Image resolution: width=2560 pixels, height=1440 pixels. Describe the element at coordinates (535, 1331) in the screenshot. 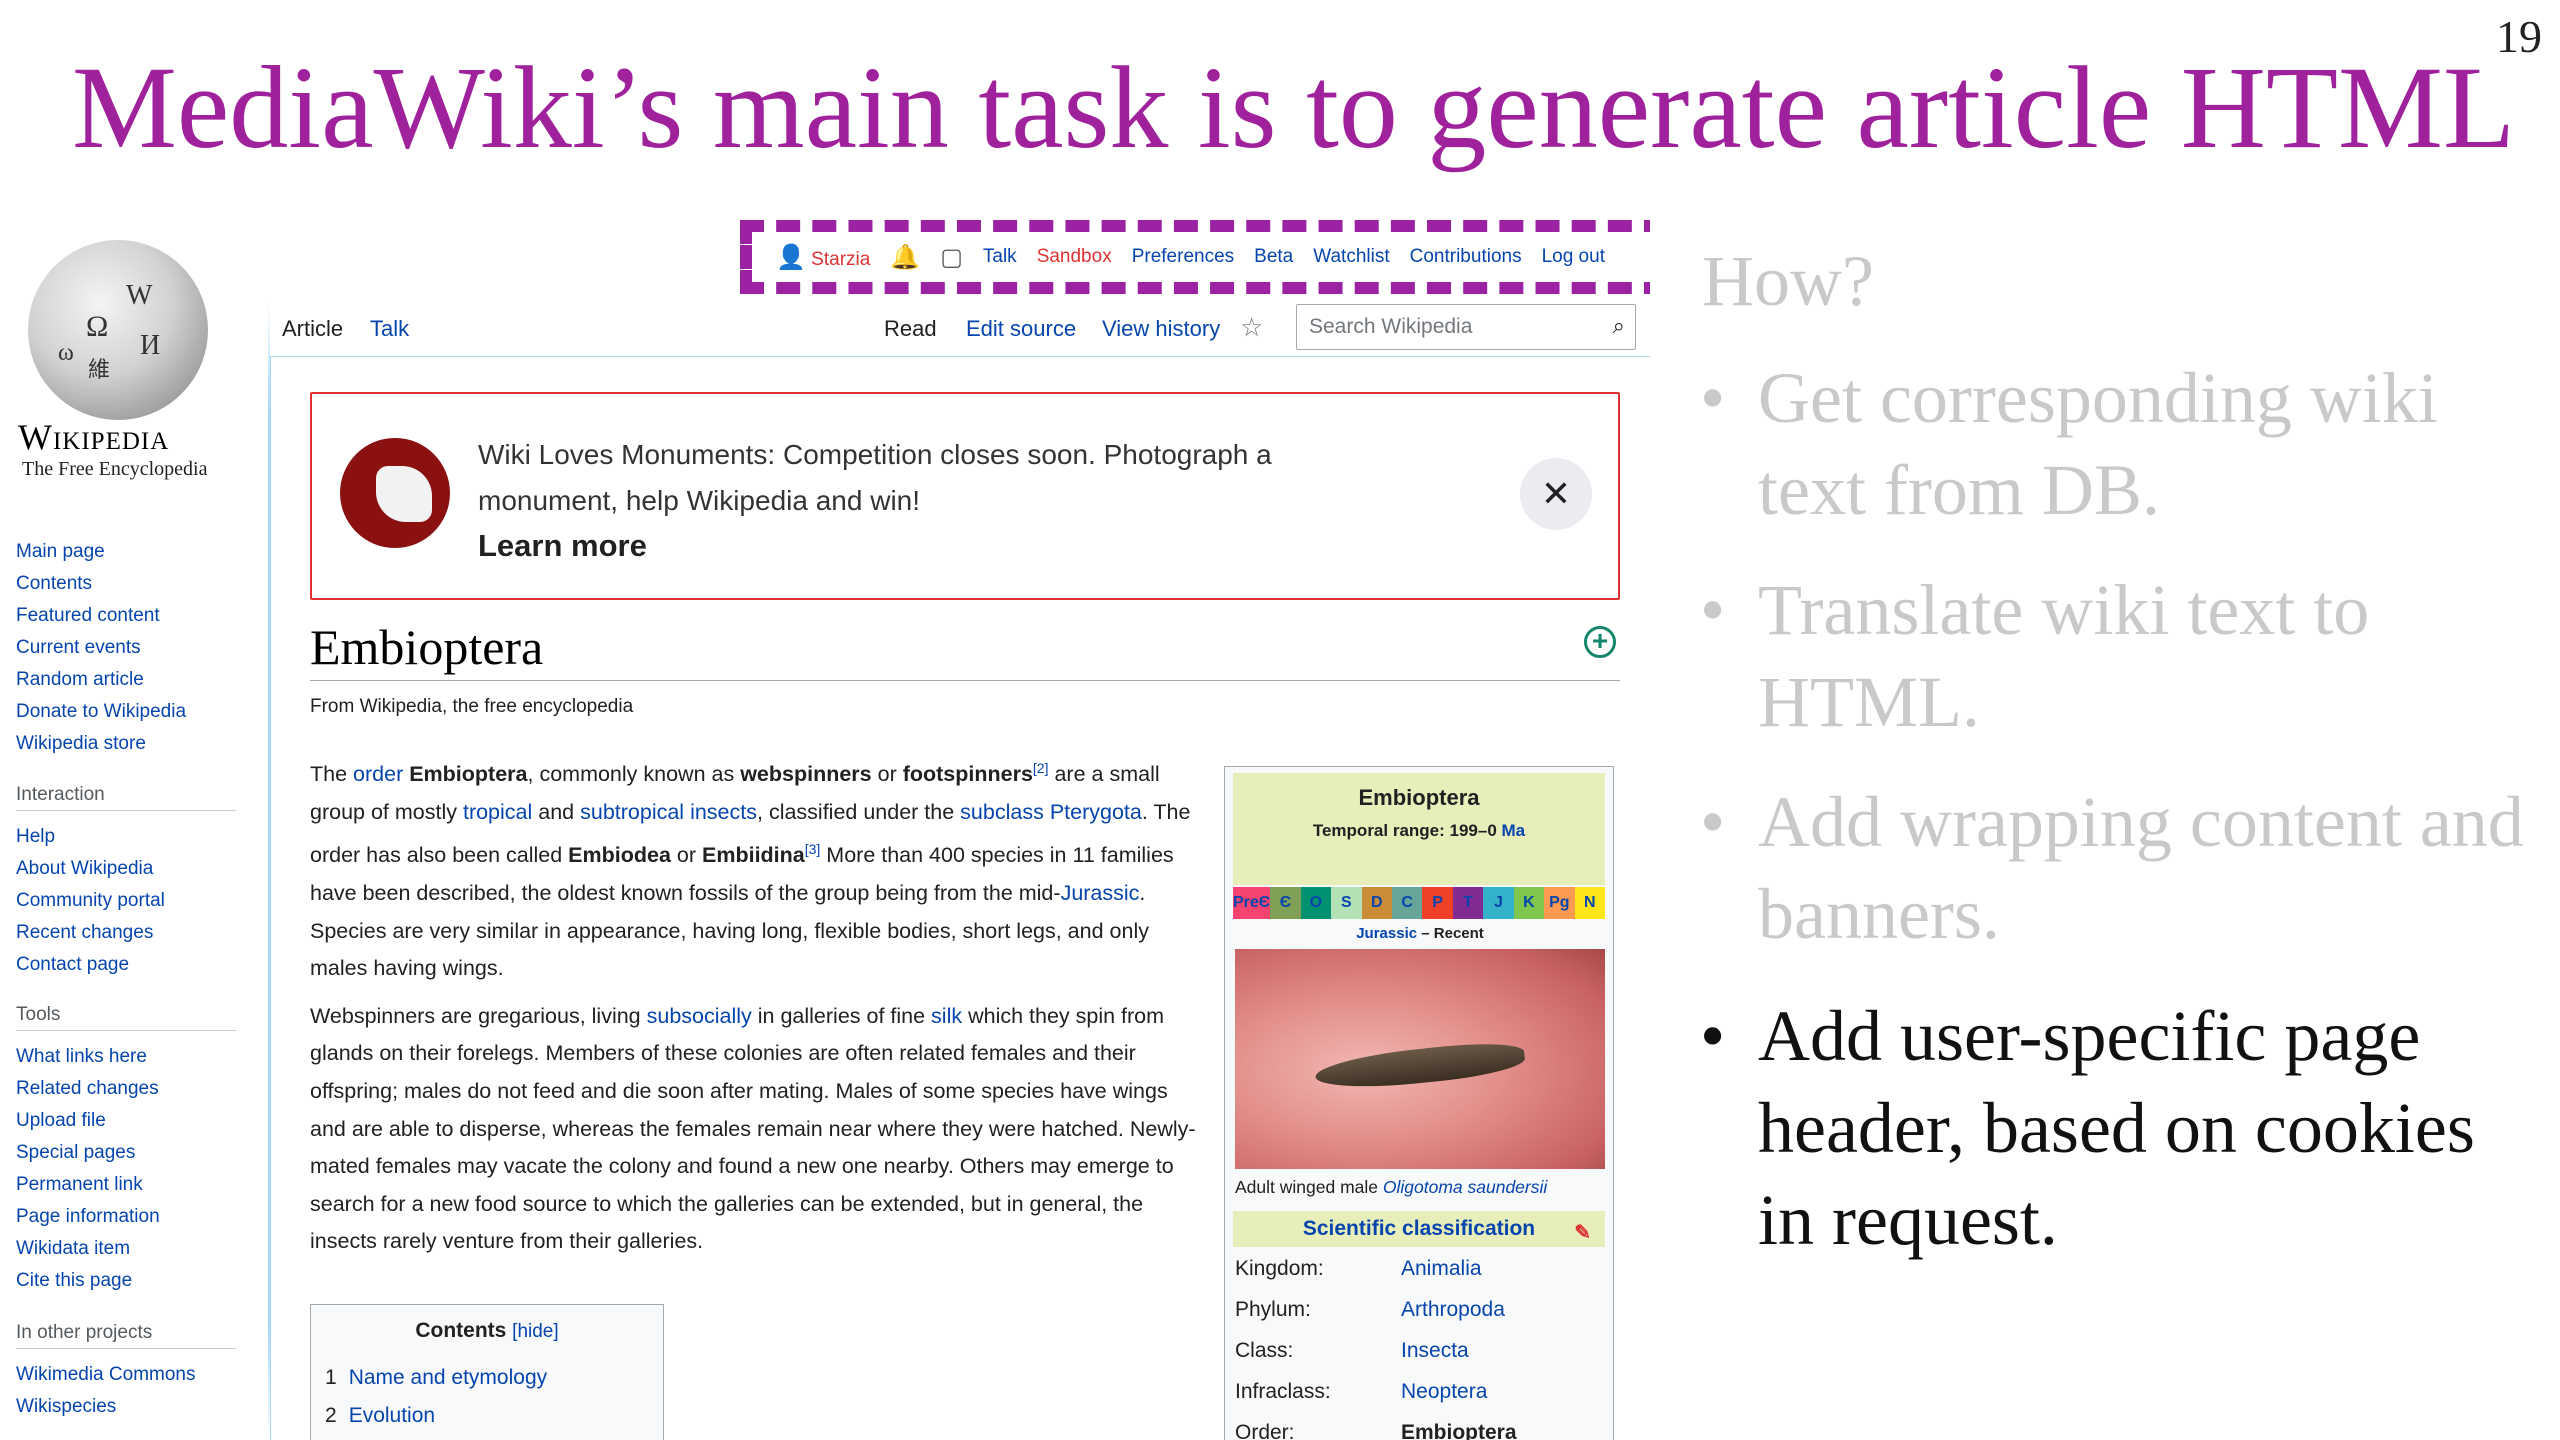

I see `toc-hide-toggle: [hide]` at that location.